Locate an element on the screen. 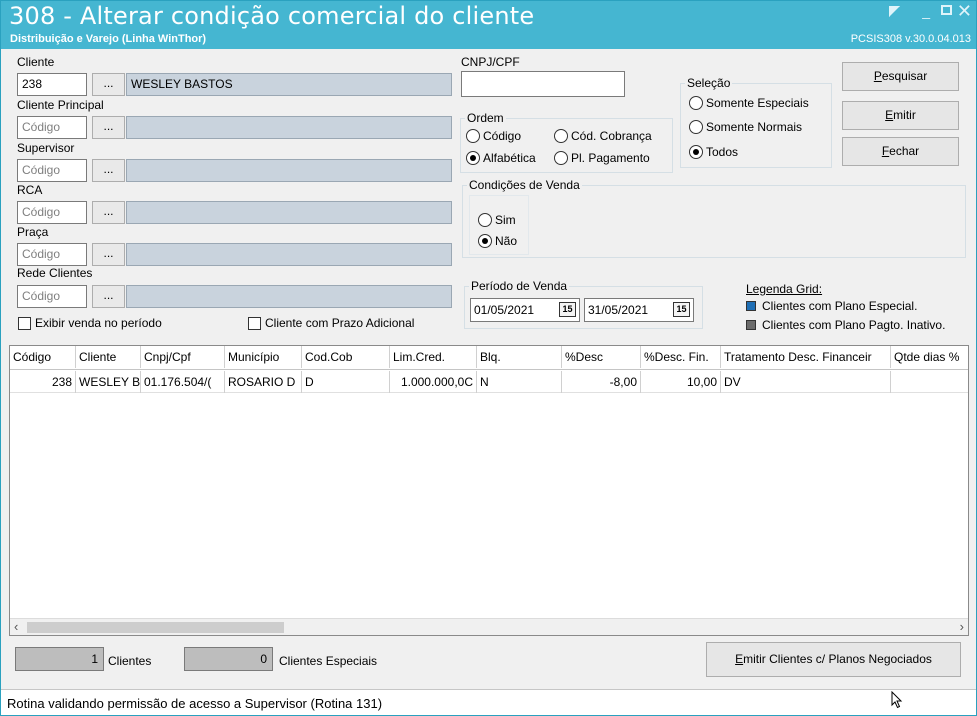 This screenshot has height=716, width=977. col-header-cliente: Cliente is located at coordinates (108, 357).